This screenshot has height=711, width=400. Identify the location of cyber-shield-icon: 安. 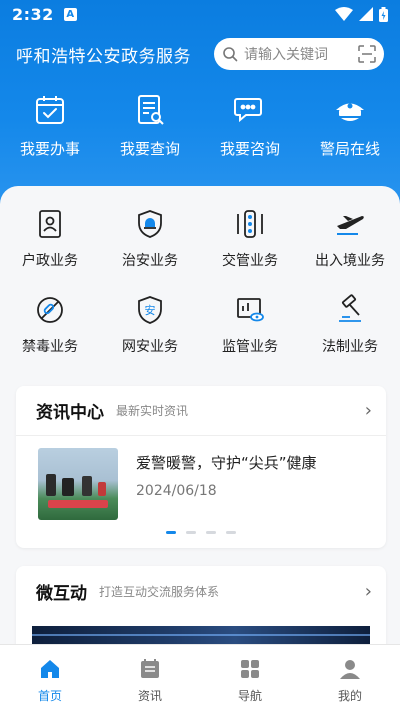
(150, 310).